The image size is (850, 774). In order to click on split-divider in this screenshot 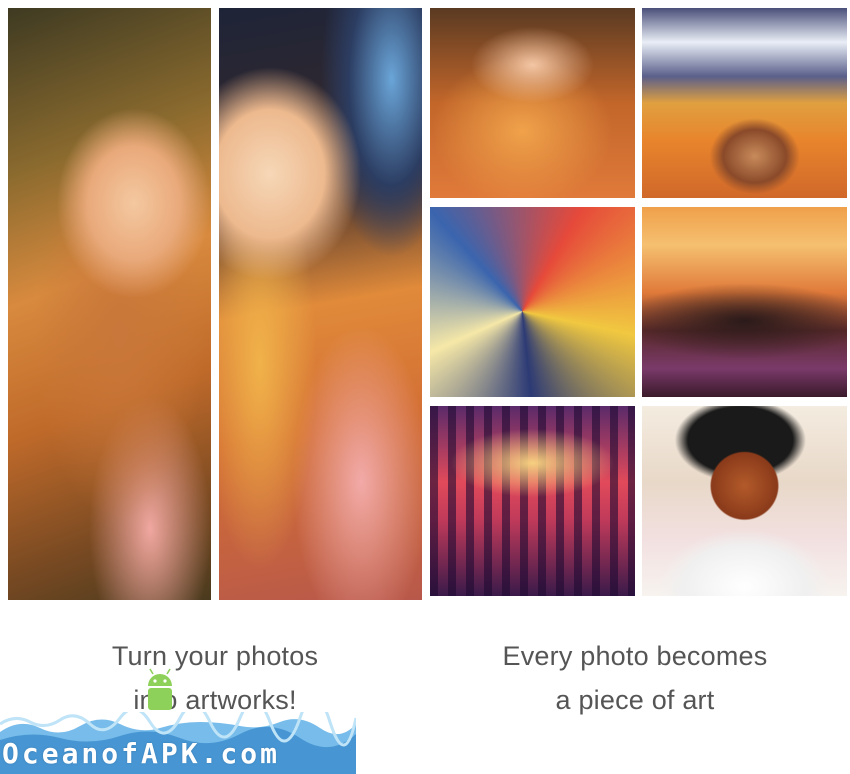, I will do `click(215, 304)`.